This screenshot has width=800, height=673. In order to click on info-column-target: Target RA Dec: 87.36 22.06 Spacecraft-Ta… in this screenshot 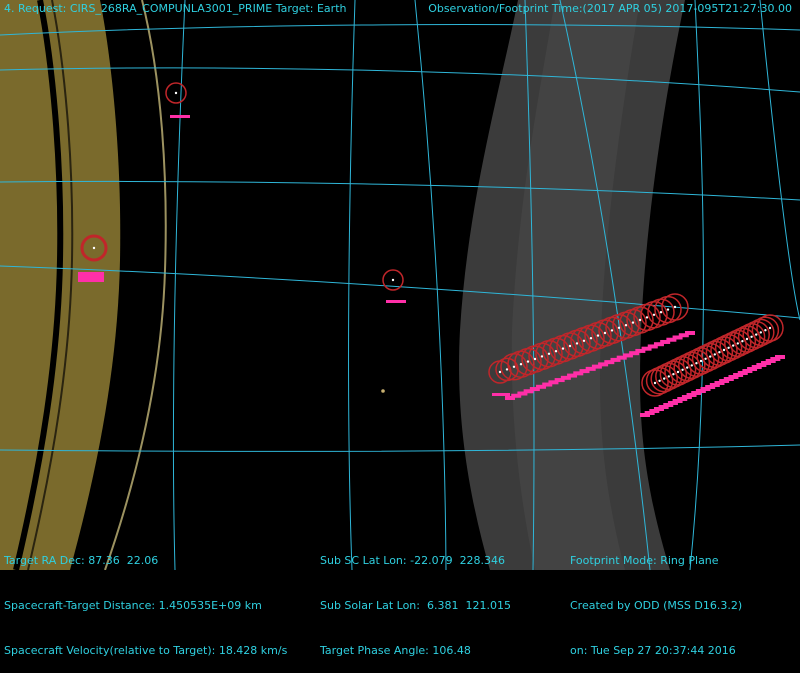, I will do `click(145, 598)`.